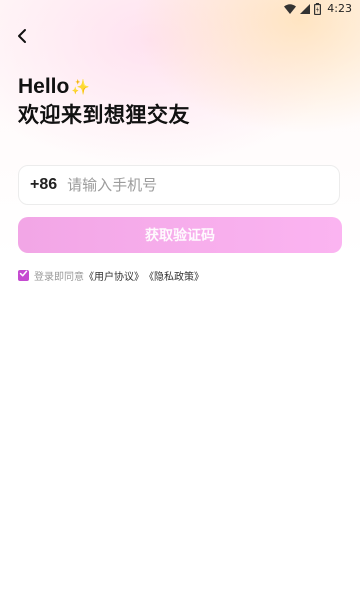 The width and height of the screenshot is (360, 600). I want to click on status-bar: 4:23, so click(180, 9).